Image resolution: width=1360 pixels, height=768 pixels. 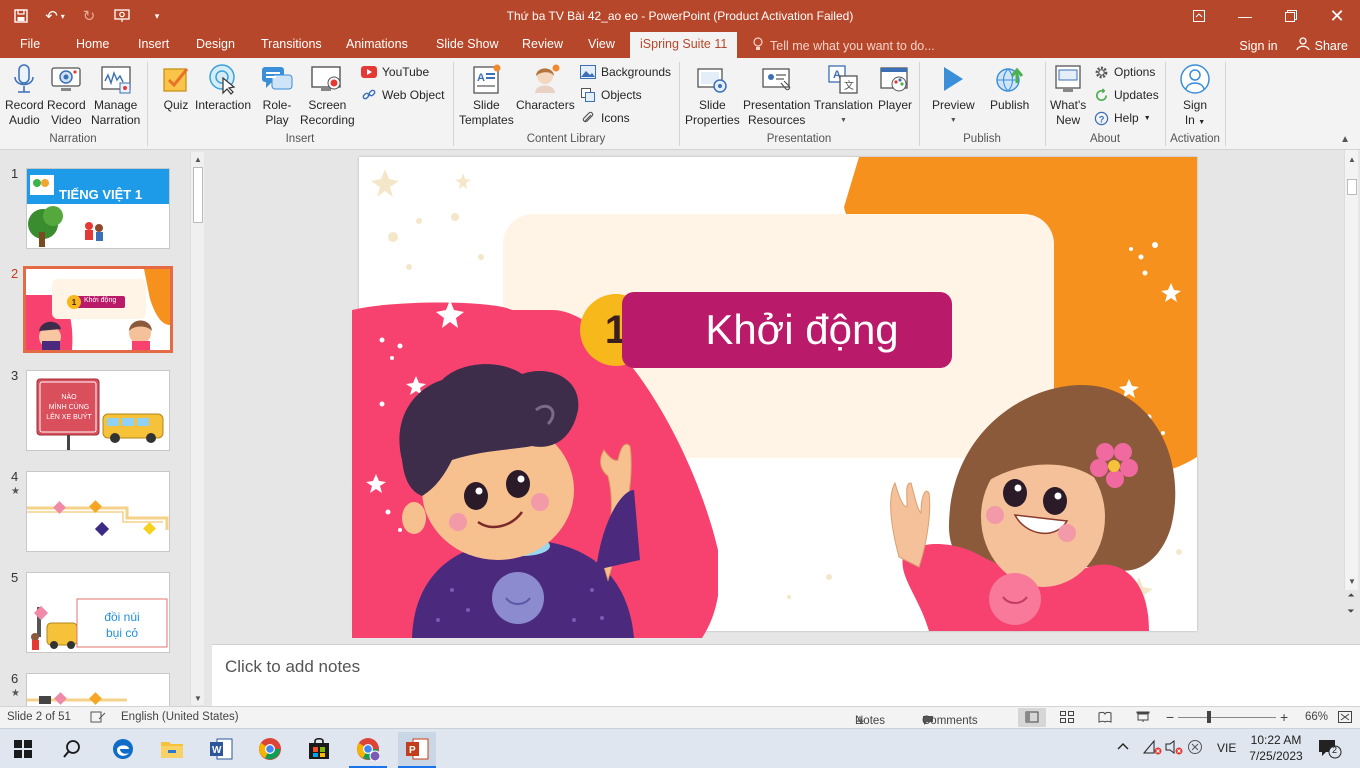 I want to click on chrome-icon, so click(x=270, y=749).